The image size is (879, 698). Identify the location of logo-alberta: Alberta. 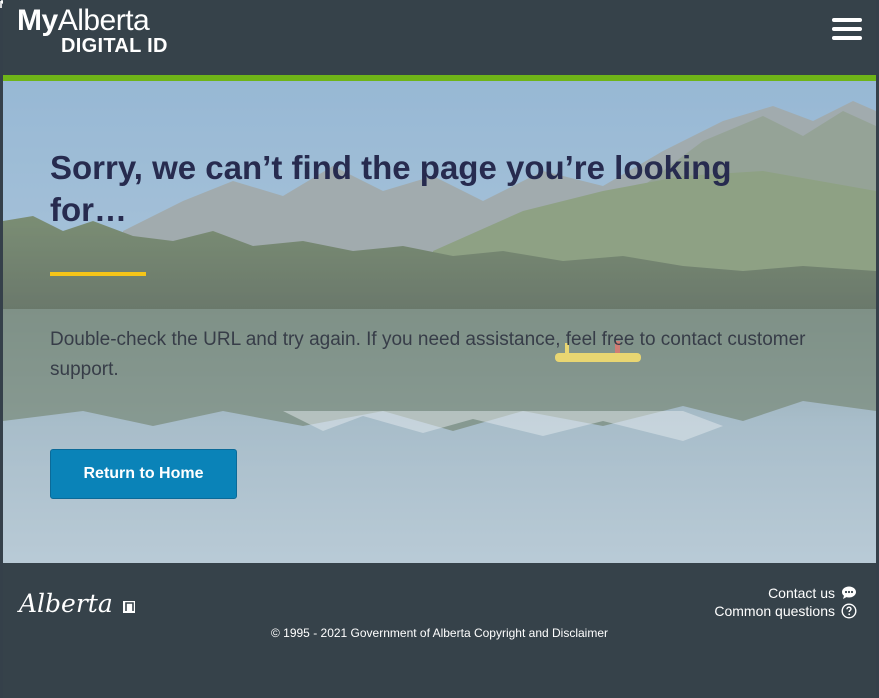
(103, 20).